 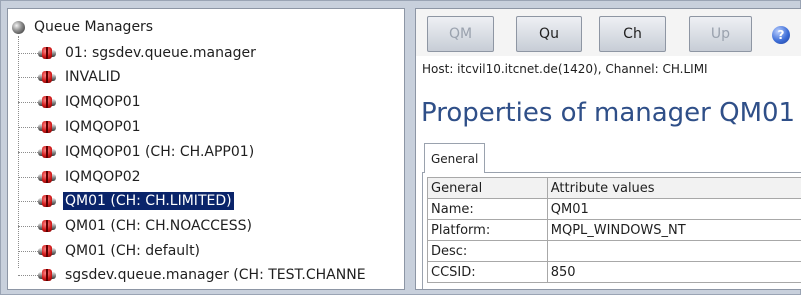 I want to click on table-header-row: General Attribute values, so click(x=614, y=188).